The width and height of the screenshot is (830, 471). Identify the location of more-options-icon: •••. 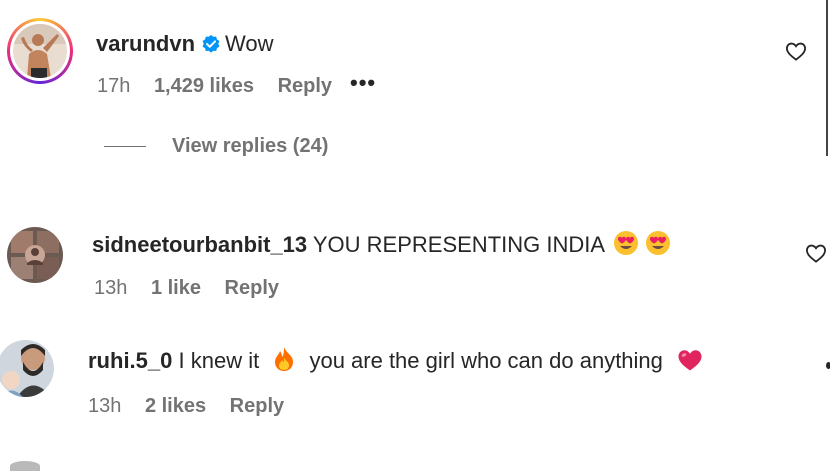
(363, 83).